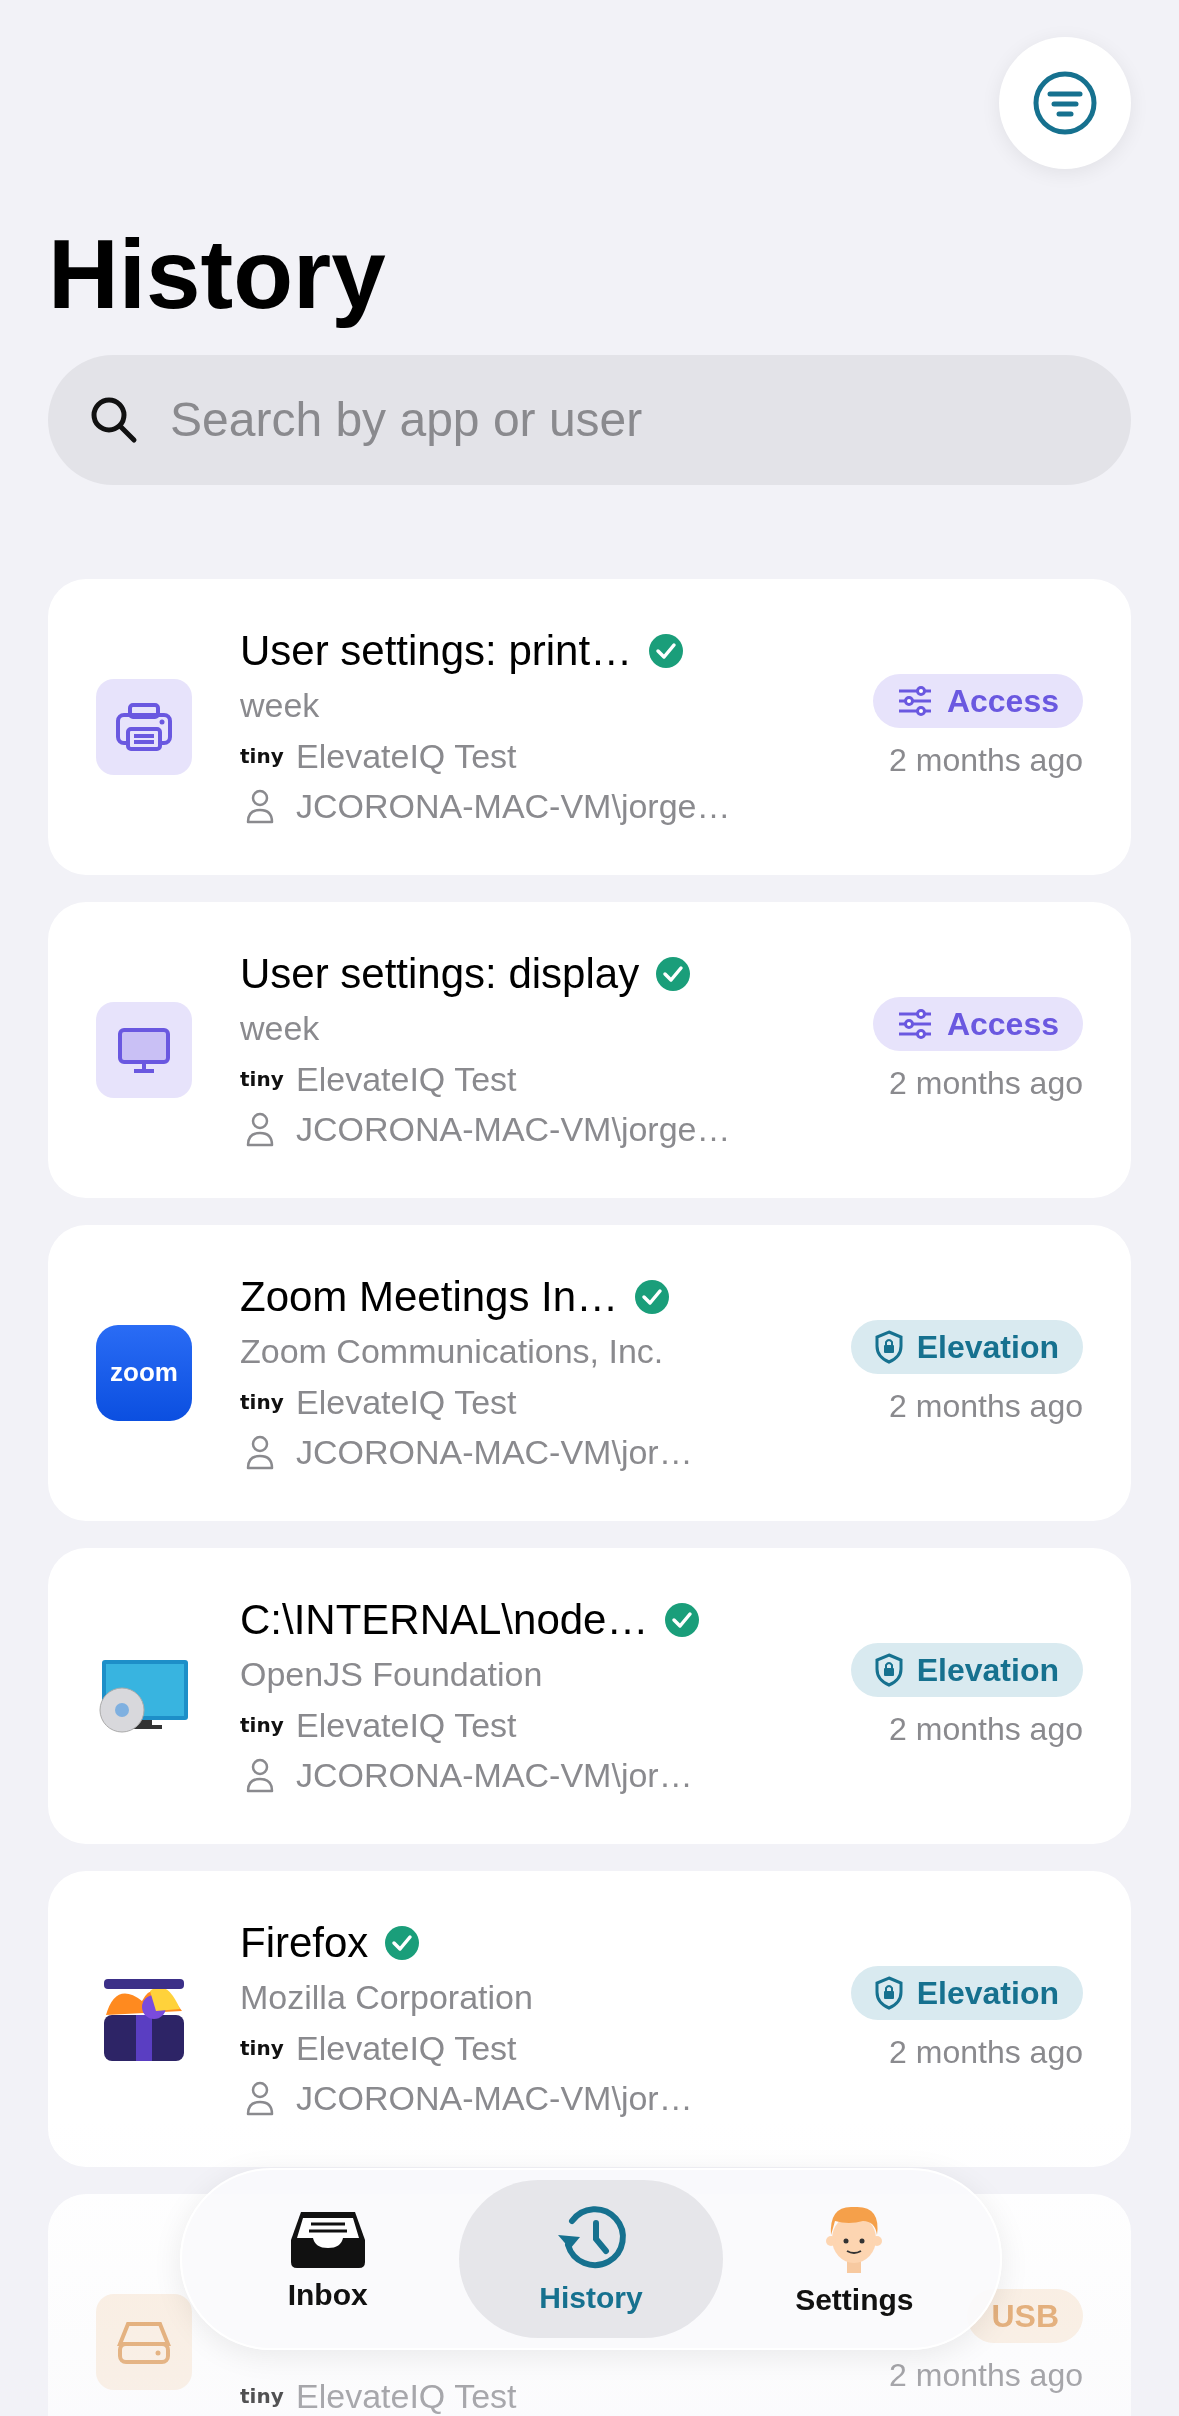 The image size is (1179, 2416). Describe the element at coordinates (589, 1695) in the screenshot. I see `history-card: C:\INTERNAL\node… OpenJS Foundation tiny ElevateIQ Test JCORONA-MAC-VM\jor… Elevation 2 months ago` at that location.